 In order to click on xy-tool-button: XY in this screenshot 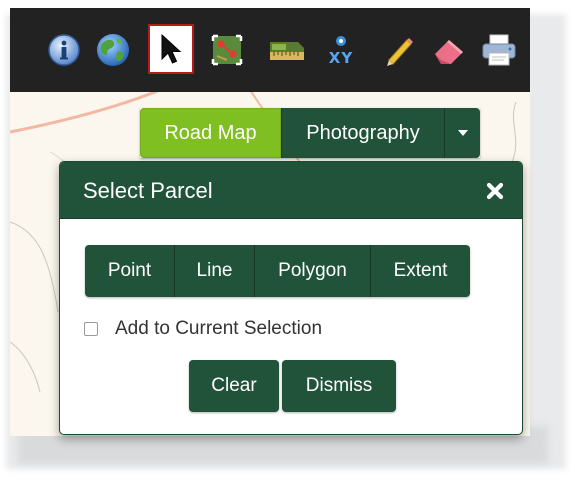, I will do `click(341, 50)`.